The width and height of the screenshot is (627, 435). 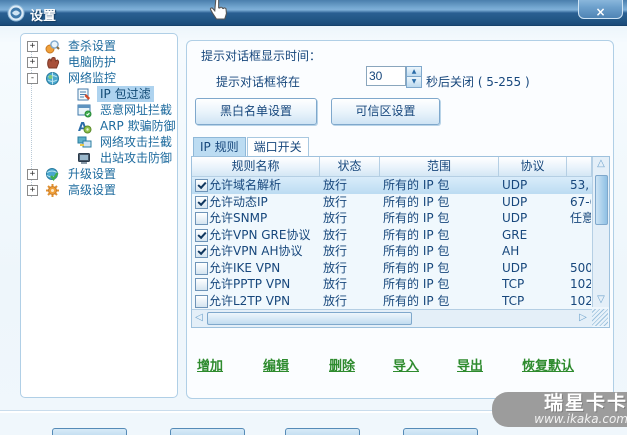 I want to click on scroll-left-icon: ◁, so click(x=199, y=318).